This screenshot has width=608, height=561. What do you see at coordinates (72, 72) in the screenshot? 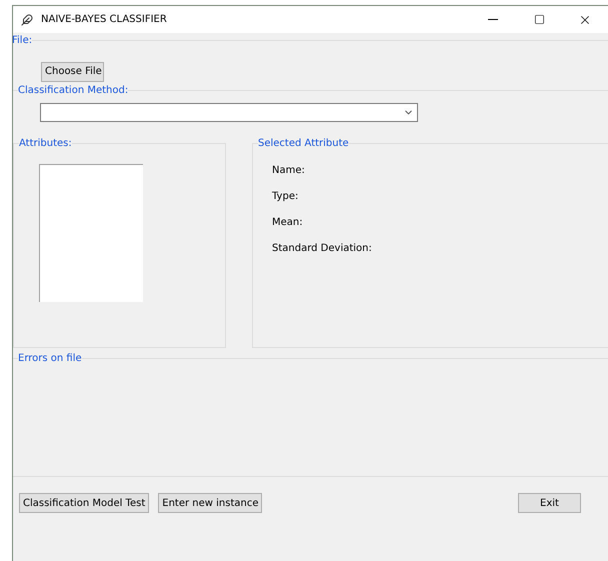
I see `action-button: Choose File` at bounding box center [72, 72].